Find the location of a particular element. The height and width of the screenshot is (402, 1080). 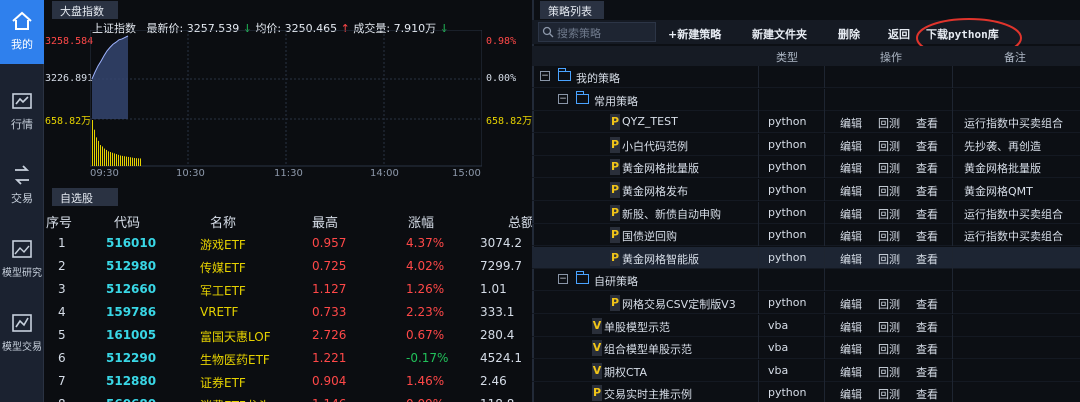

tree-item: V 组合模型单股示范 vba 编辑 回测 查看 is located at coordinates (806, 348).